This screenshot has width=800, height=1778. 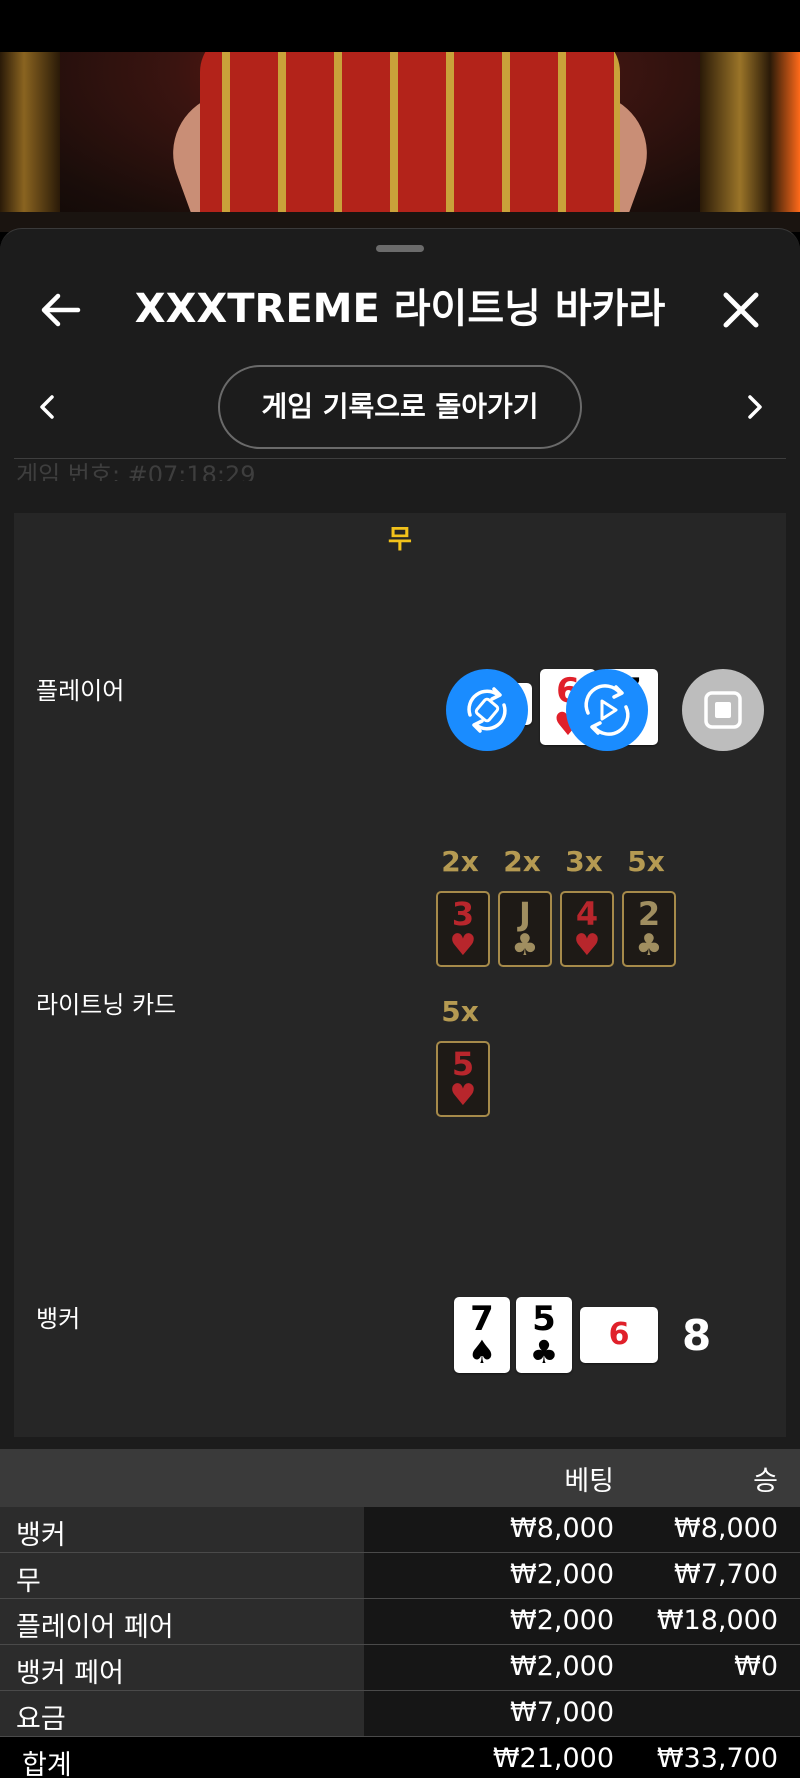 I want to click on banker-card-2: 5 ♣, so click(x=544, y=1335).